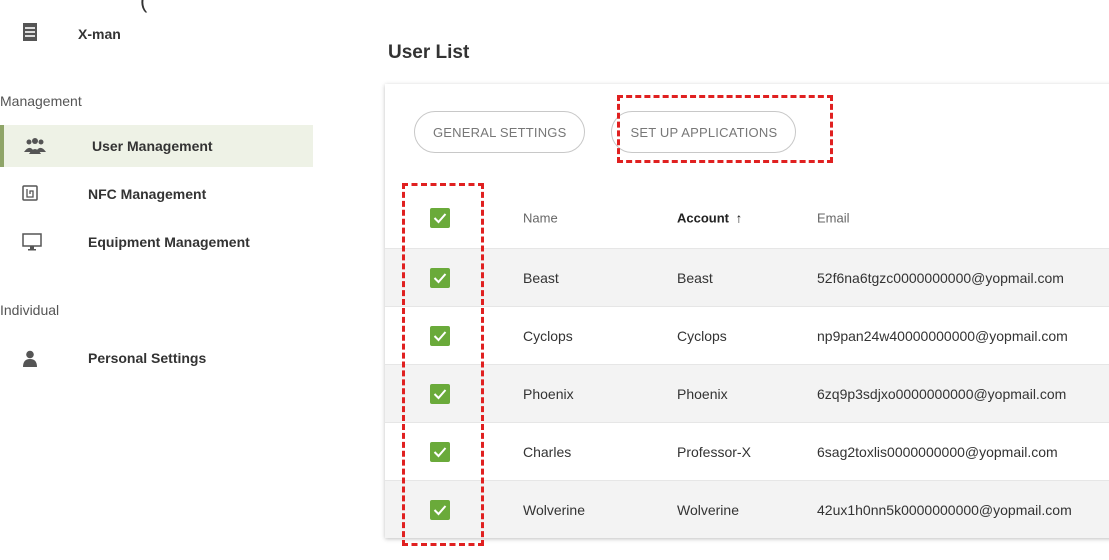 This screenshot has width=1109, height=560. Describe the element at coordinates (739, 218) in the screenshot. I see `sort-ascending-icon: ↑` at that location.